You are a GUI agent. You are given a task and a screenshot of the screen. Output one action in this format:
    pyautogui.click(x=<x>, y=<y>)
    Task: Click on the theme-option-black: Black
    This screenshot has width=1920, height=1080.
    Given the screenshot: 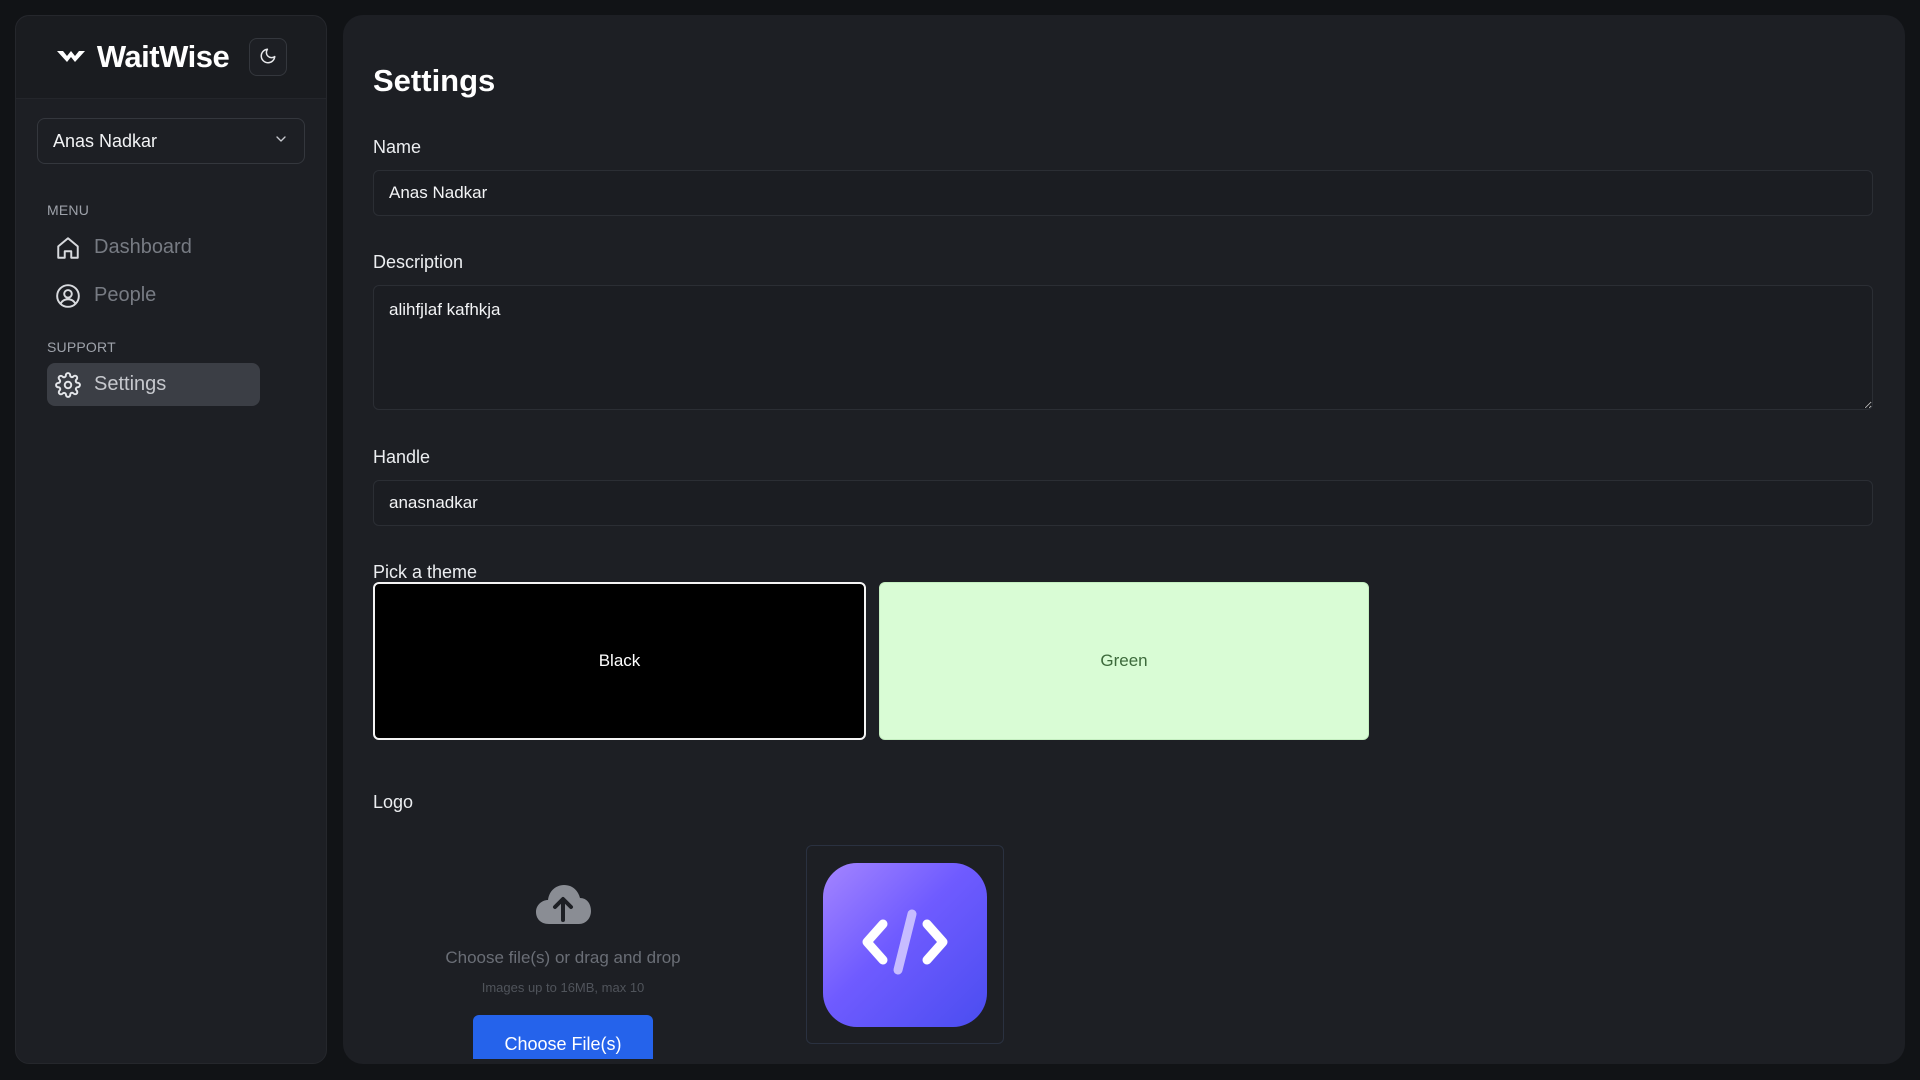 What is the action you would take?
    pyautogui.click(x=619, y=661)
    